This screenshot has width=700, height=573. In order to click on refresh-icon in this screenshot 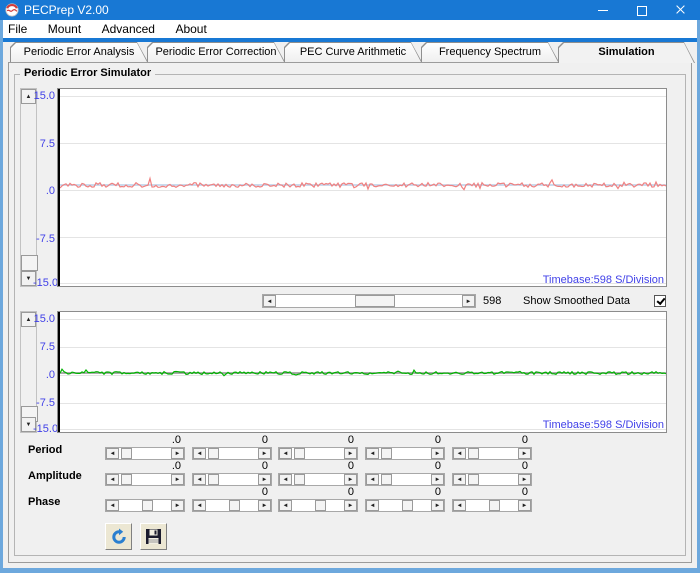, I will do `click(118, 536)`.